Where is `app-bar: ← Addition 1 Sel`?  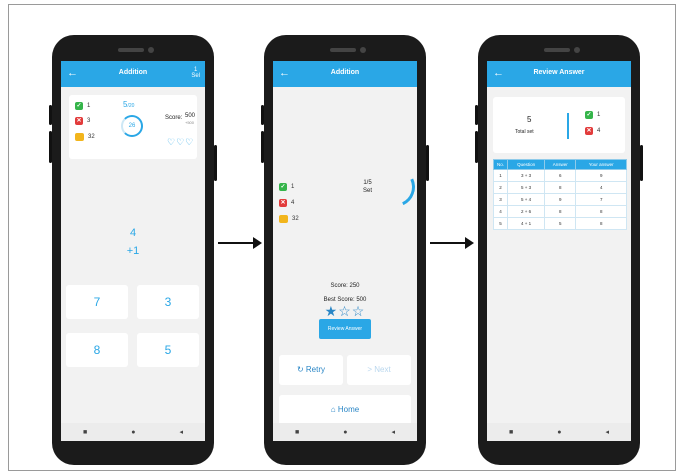
app-bar: ← Addition 1 Sel is located at coordinates (133, 74).